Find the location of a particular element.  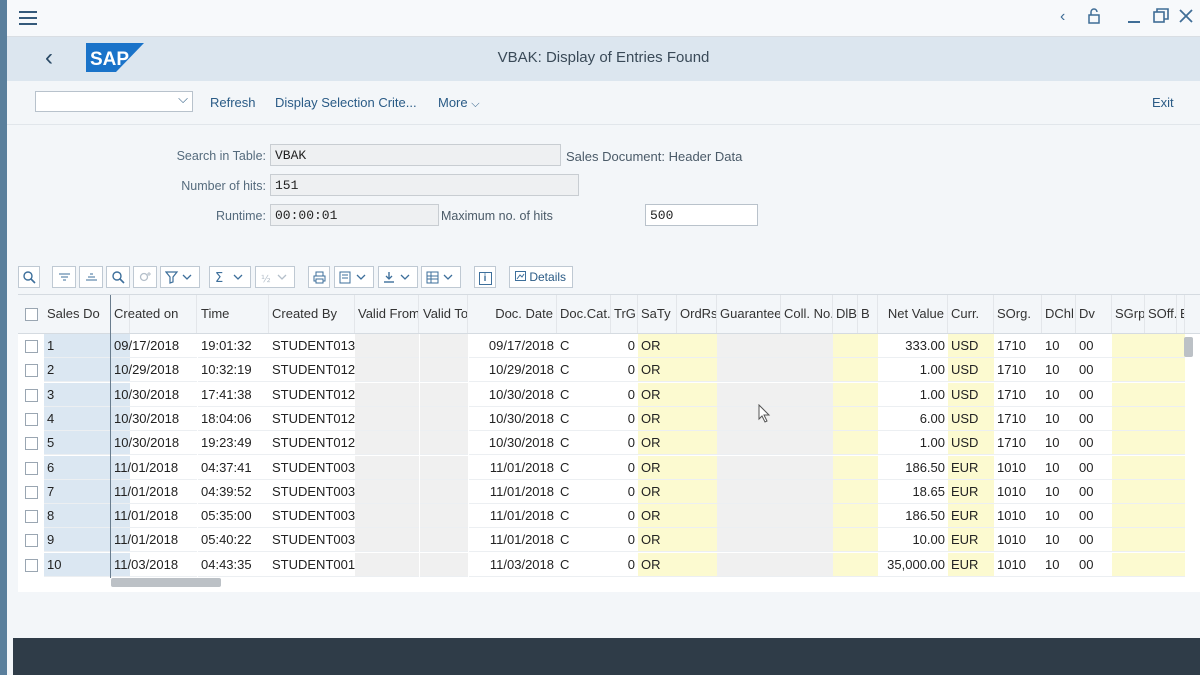

cell-net-value: 186.50 is located at coordinates (913, 516).